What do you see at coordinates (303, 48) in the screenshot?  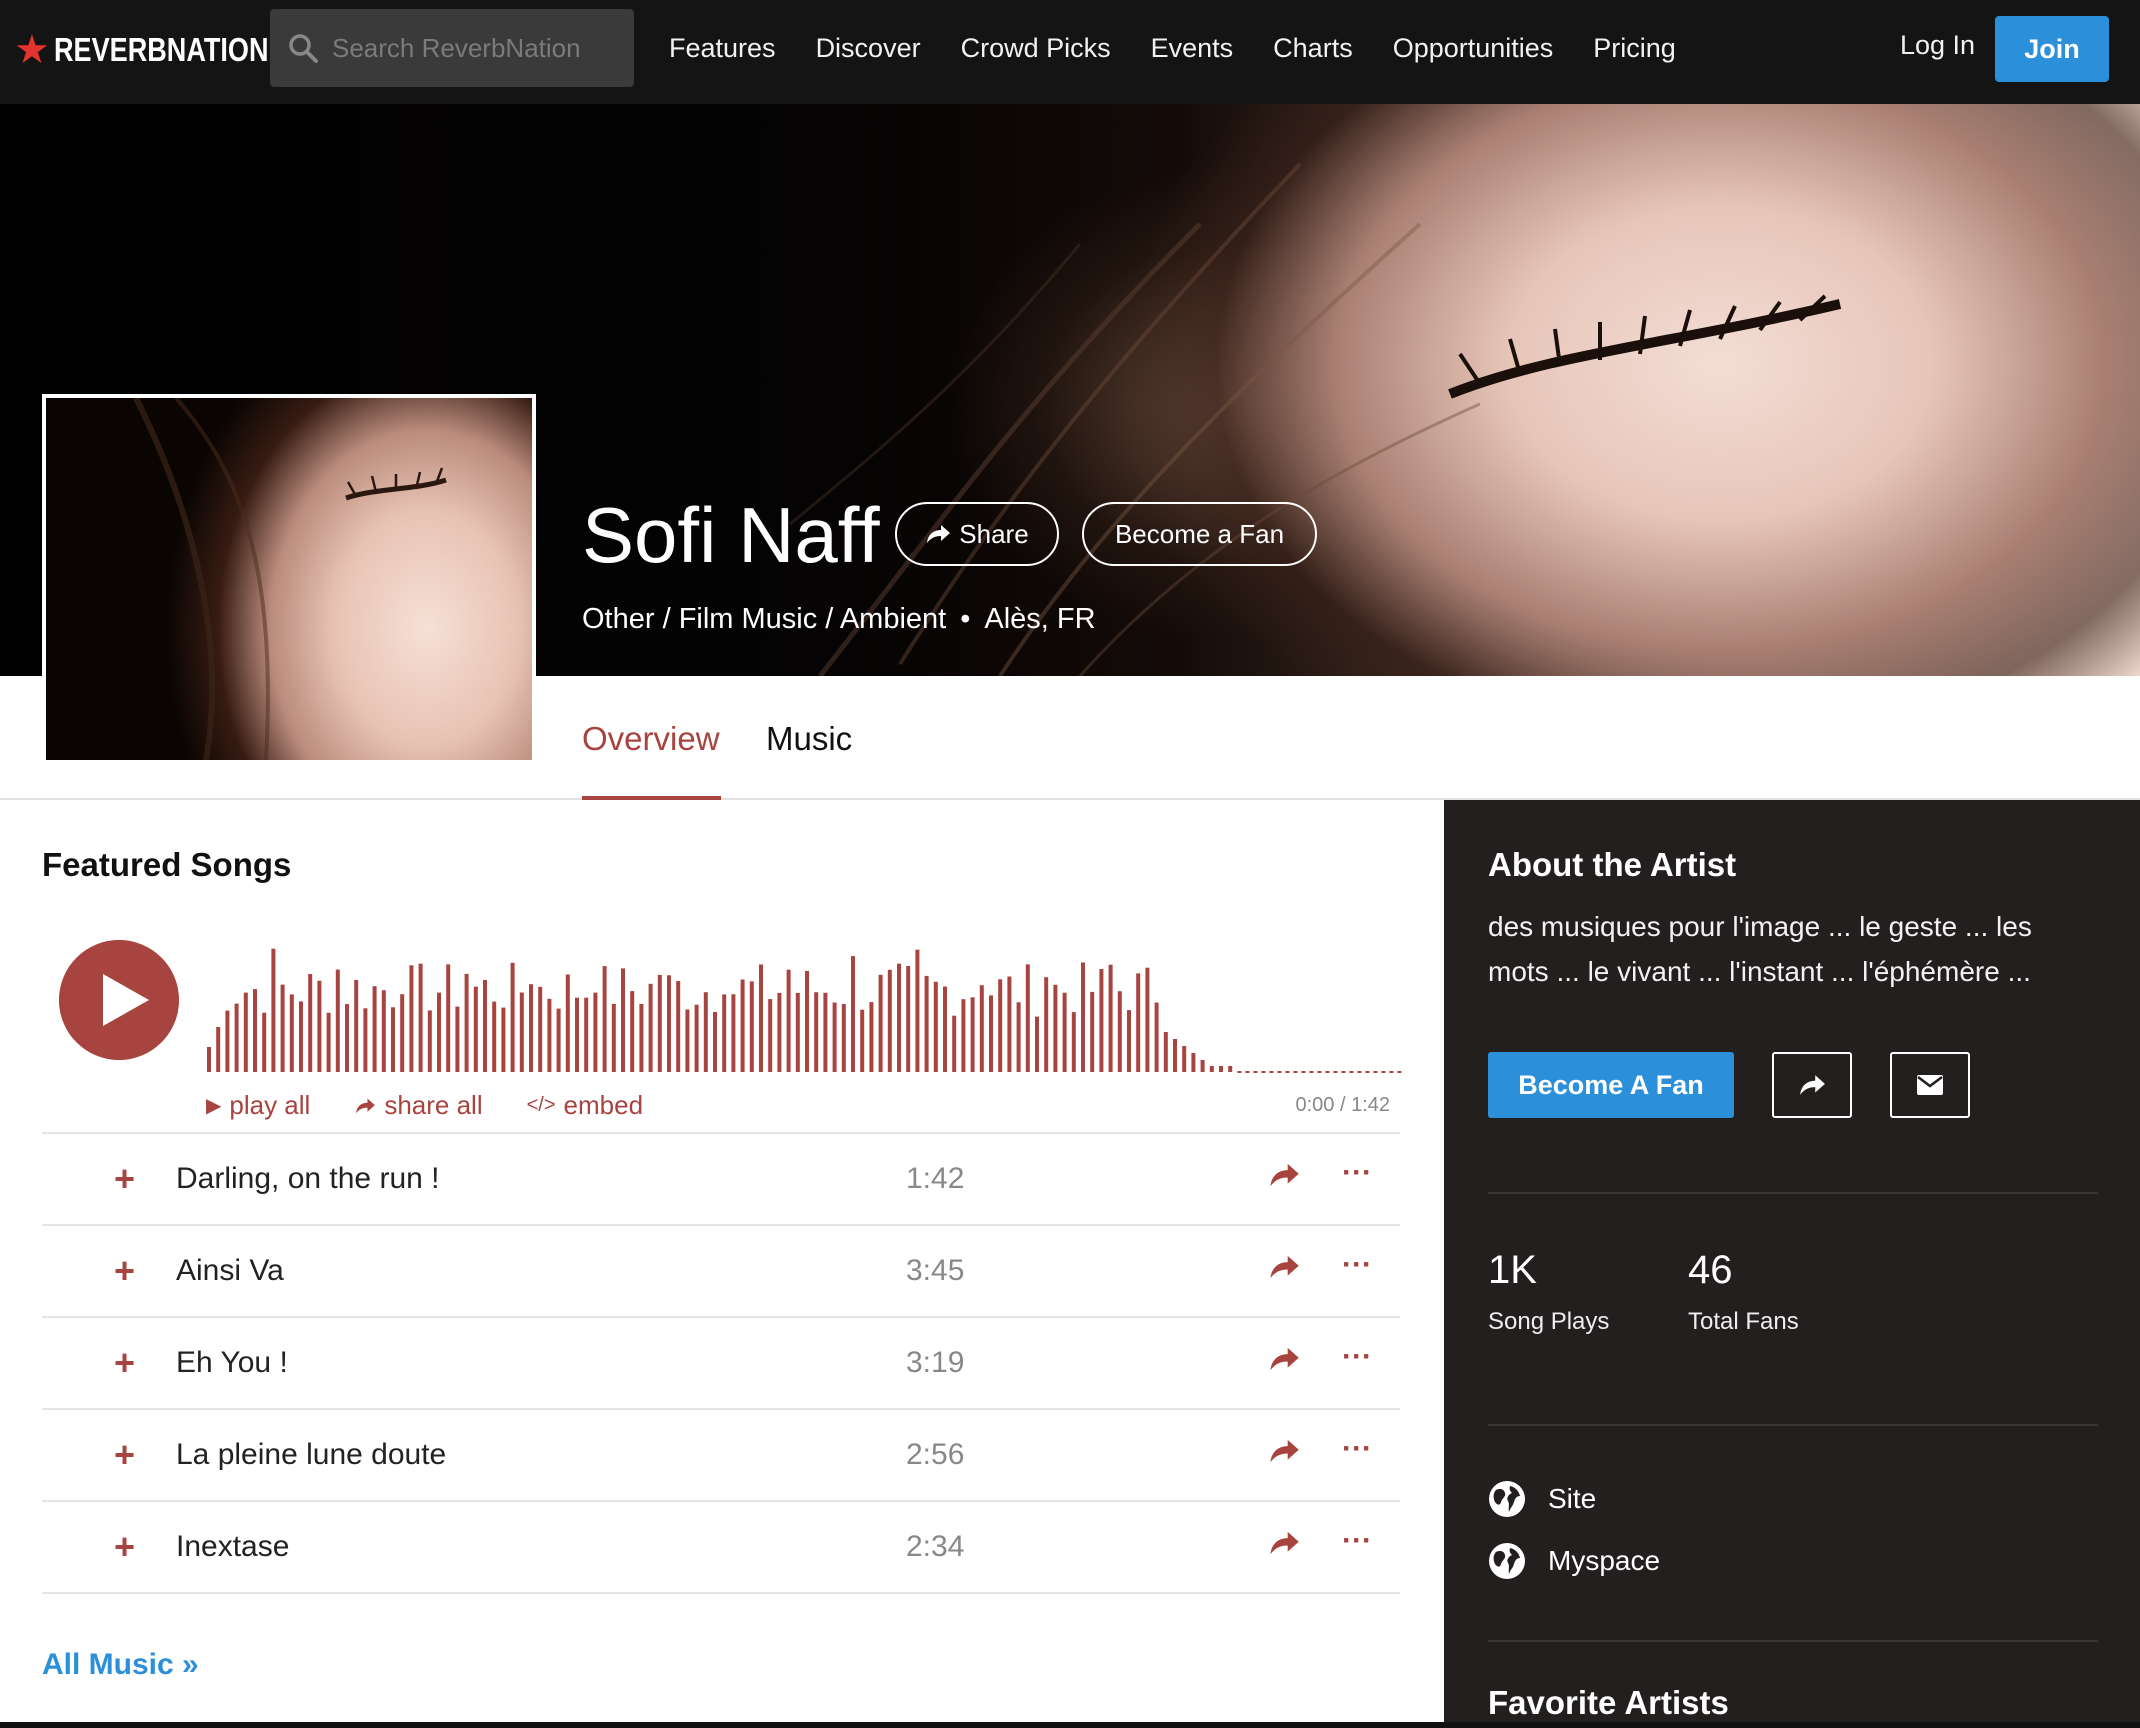 I see `search-icon` at bounding box center [303, 48].